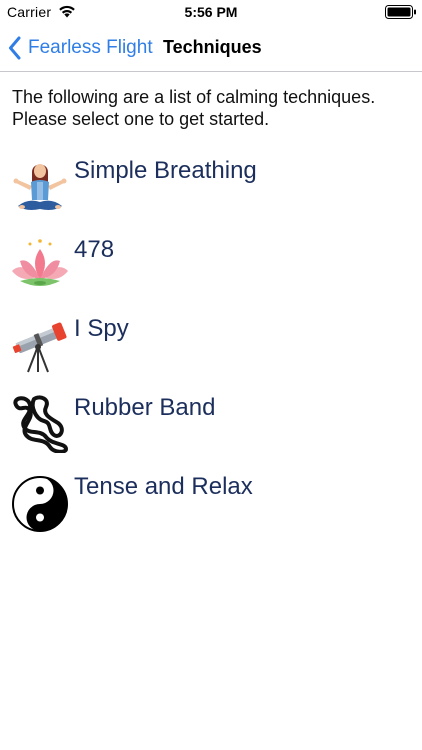 This screenshot has height=750, width=422. What do you see at coordinates (210, 342) in the screenshot?
I see `technique-i-spy: I Spy` at bounding box center [210, 342].